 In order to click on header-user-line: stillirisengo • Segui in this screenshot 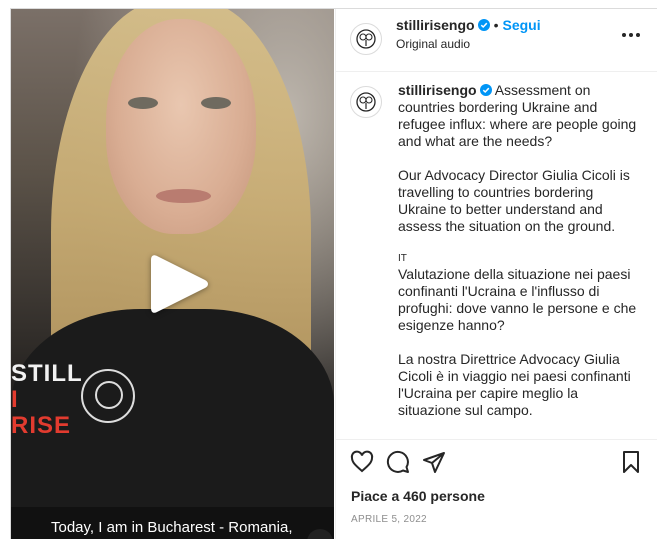, I will do `click(468, 26)`.